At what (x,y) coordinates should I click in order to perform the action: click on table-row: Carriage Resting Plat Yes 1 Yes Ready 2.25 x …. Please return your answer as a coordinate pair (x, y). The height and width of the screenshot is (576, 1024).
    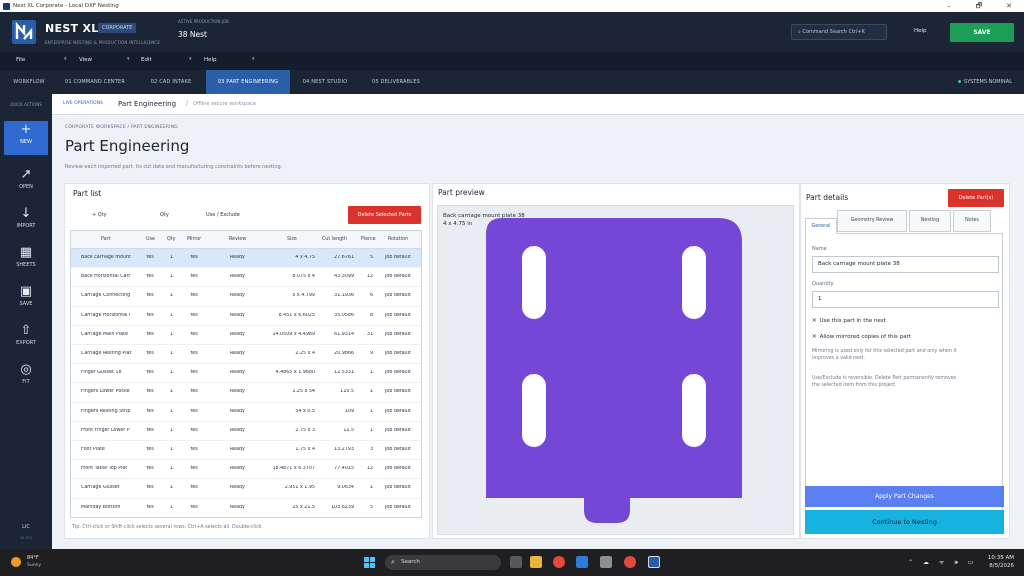
    Looking at the image, I should click on (246, 355).